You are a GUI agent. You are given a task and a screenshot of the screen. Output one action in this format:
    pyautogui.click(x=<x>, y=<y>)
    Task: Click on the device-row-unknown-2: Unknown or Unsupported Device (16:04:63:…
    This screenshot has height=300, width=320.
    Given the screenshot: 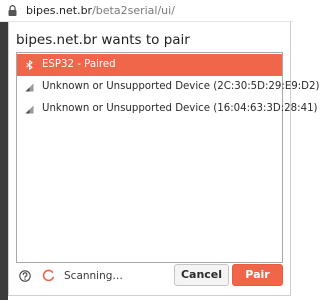 What is the action you would take?
    pyautogui.click(x=167, y=109)
    